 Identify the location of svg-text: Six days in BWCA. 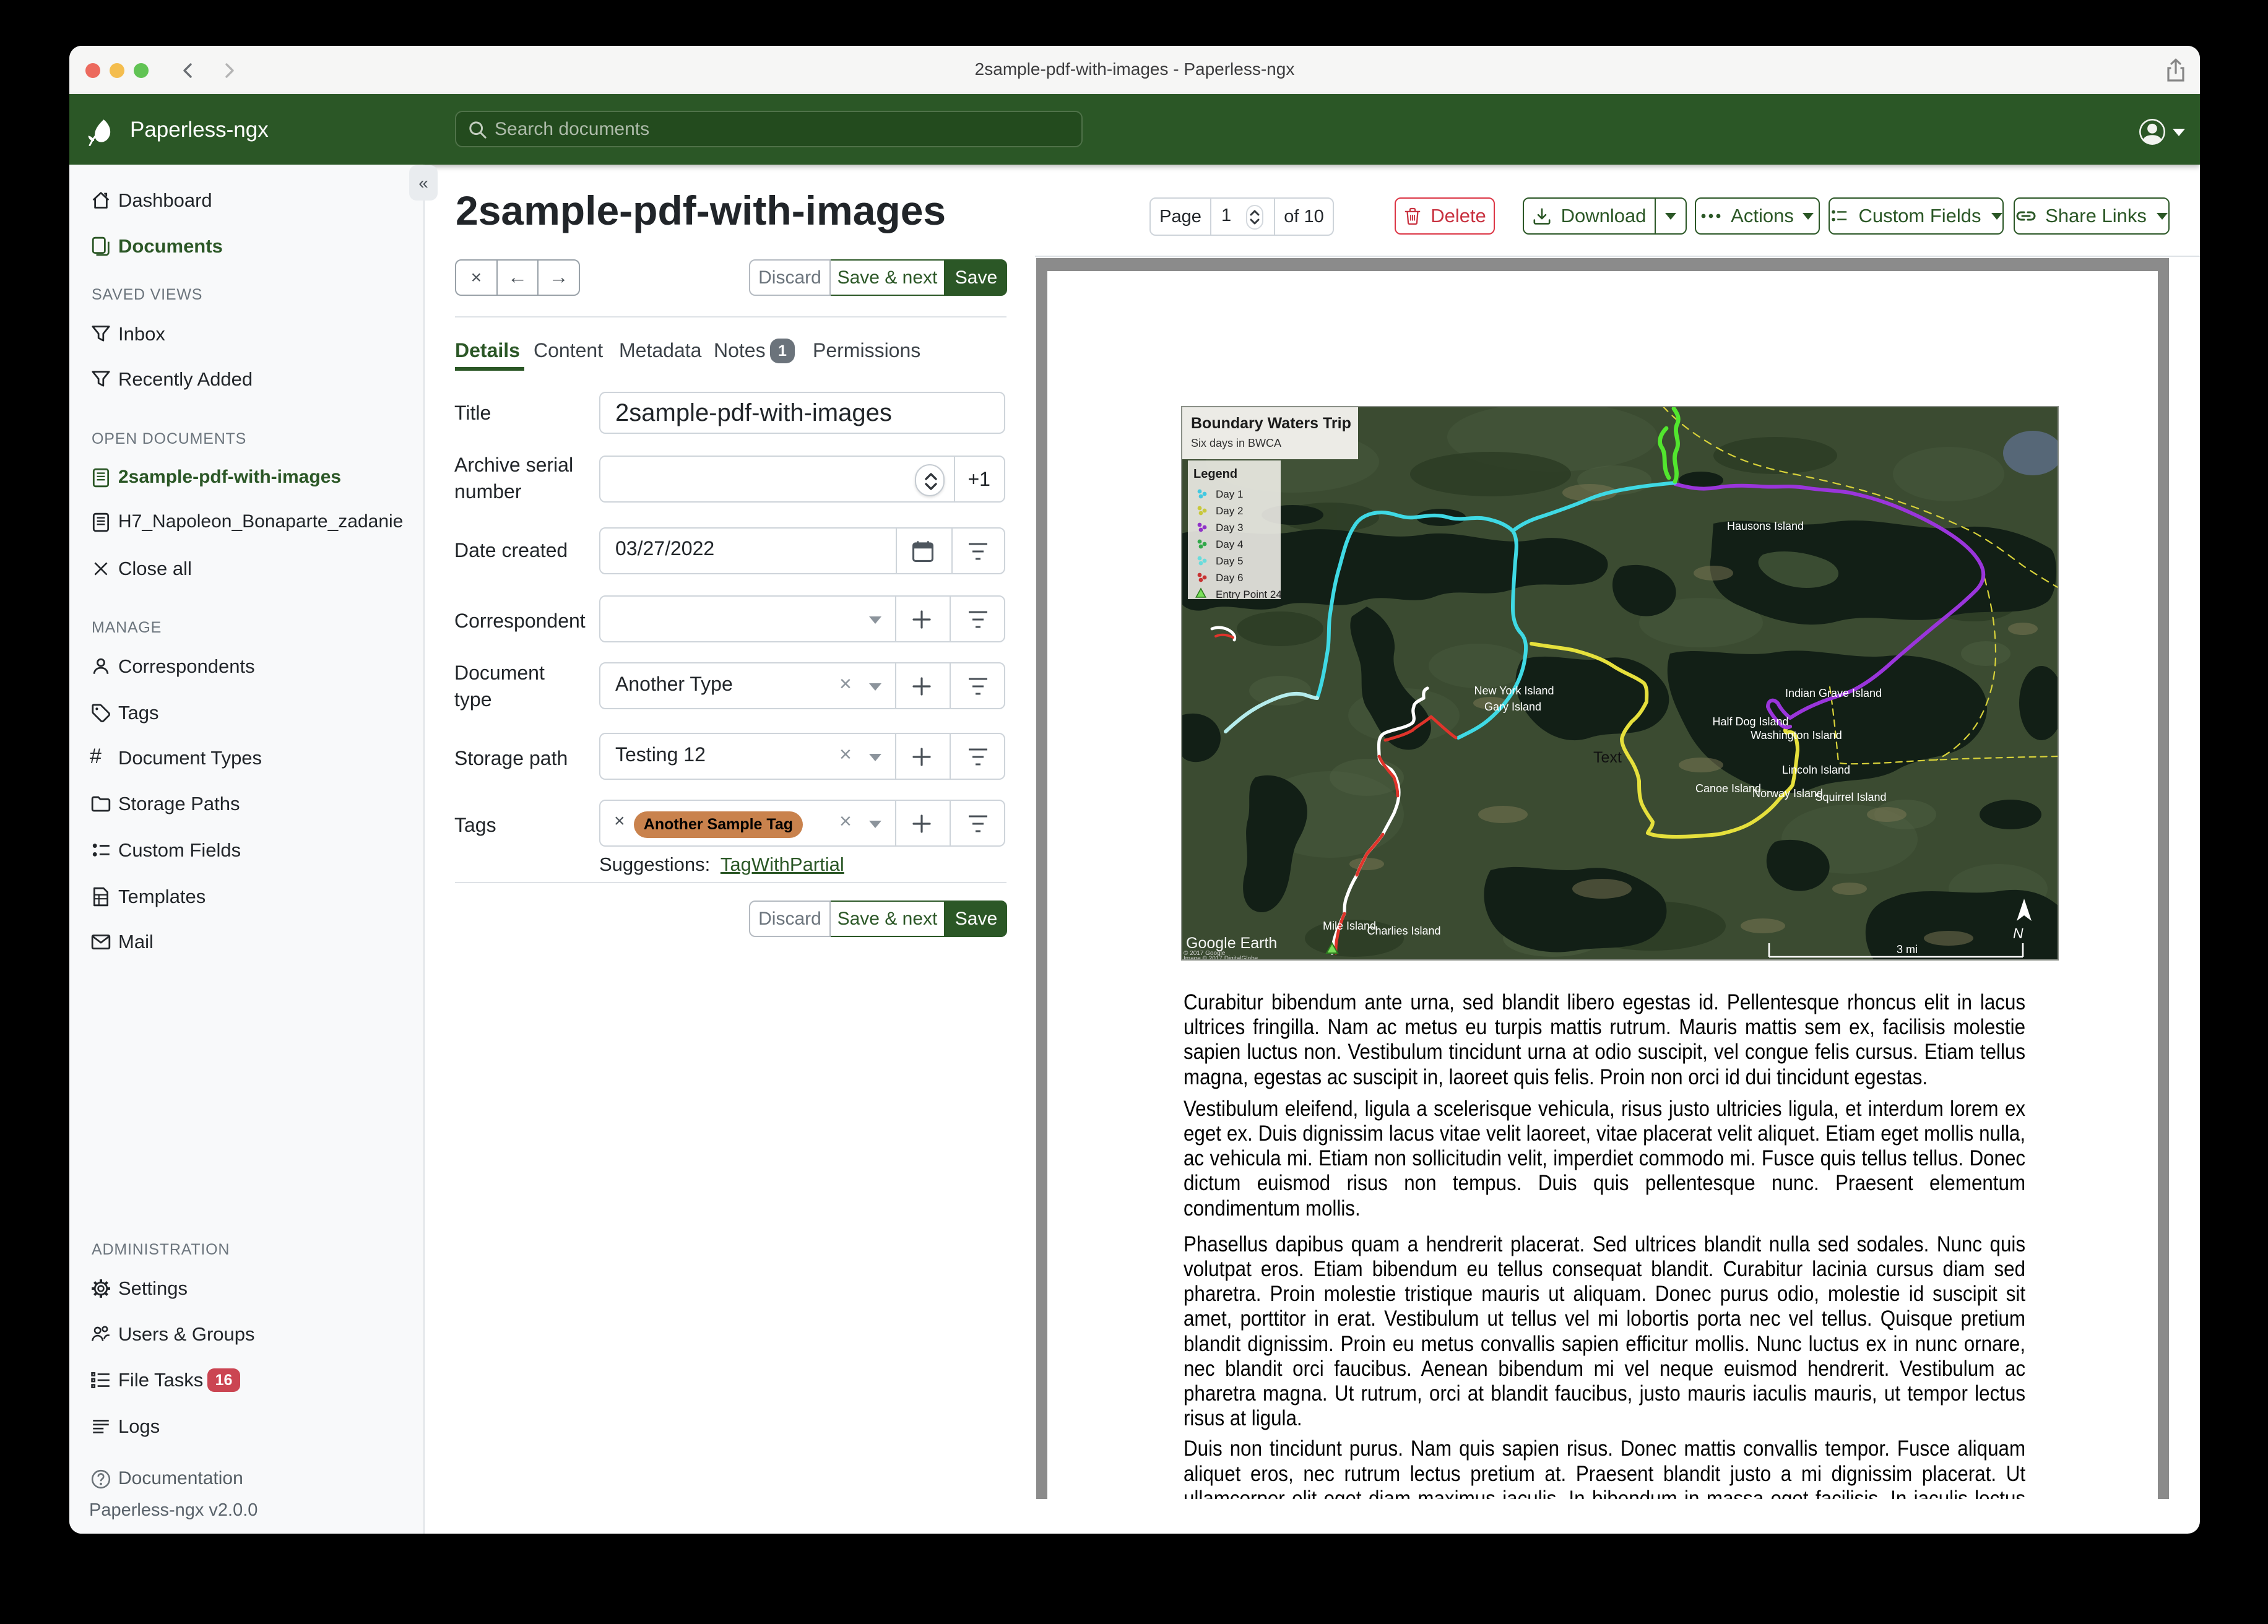
(1236, 443).